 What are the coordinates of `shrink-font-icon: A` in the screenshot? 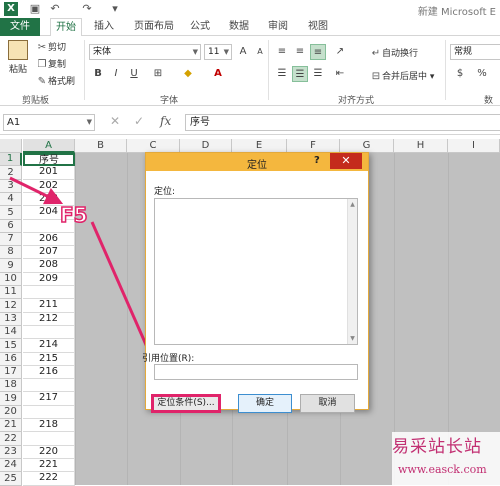 It's located at (260, 52).